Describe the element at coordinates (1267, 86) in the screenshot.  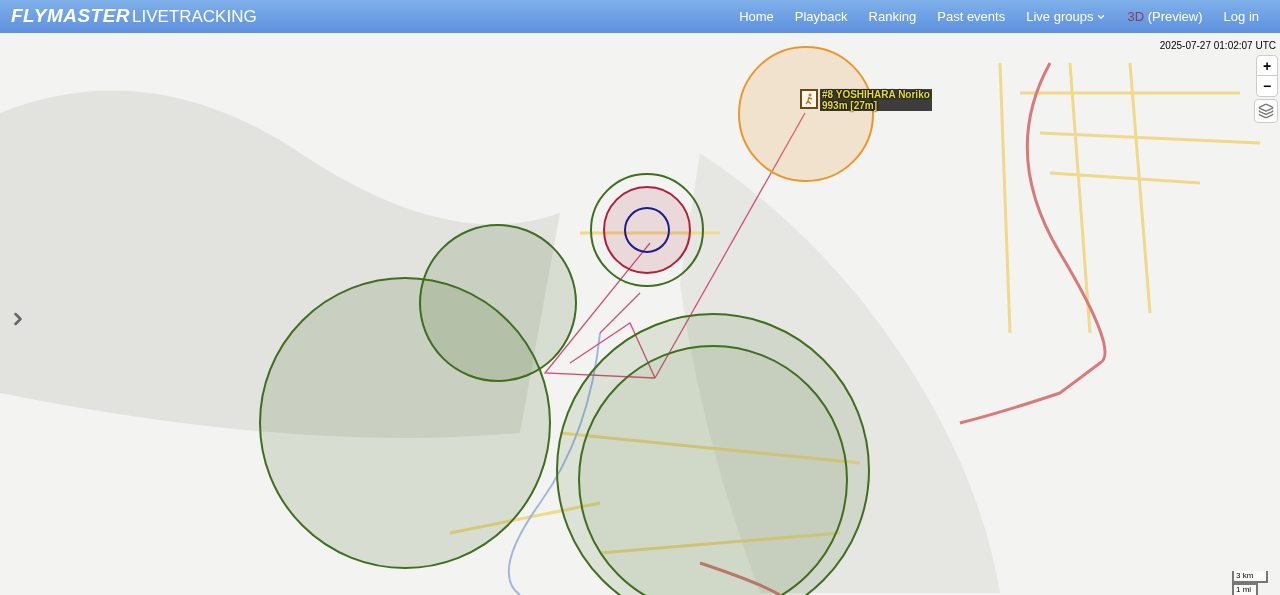
I see `zoom-out-button: −` at that location.